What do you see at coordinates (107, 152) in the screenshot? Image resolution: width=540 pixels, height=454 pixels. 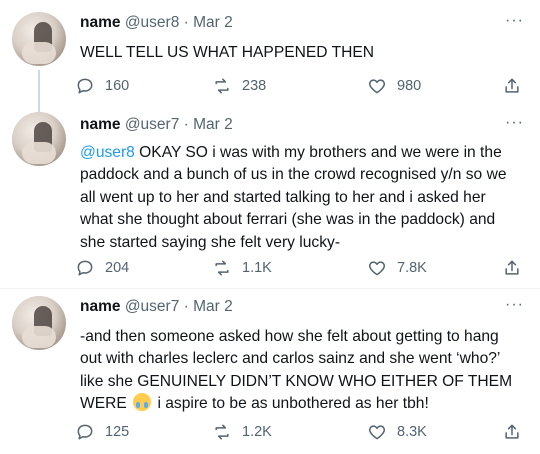 I see `mention-link: @user8` at bounding box center [107, 152].